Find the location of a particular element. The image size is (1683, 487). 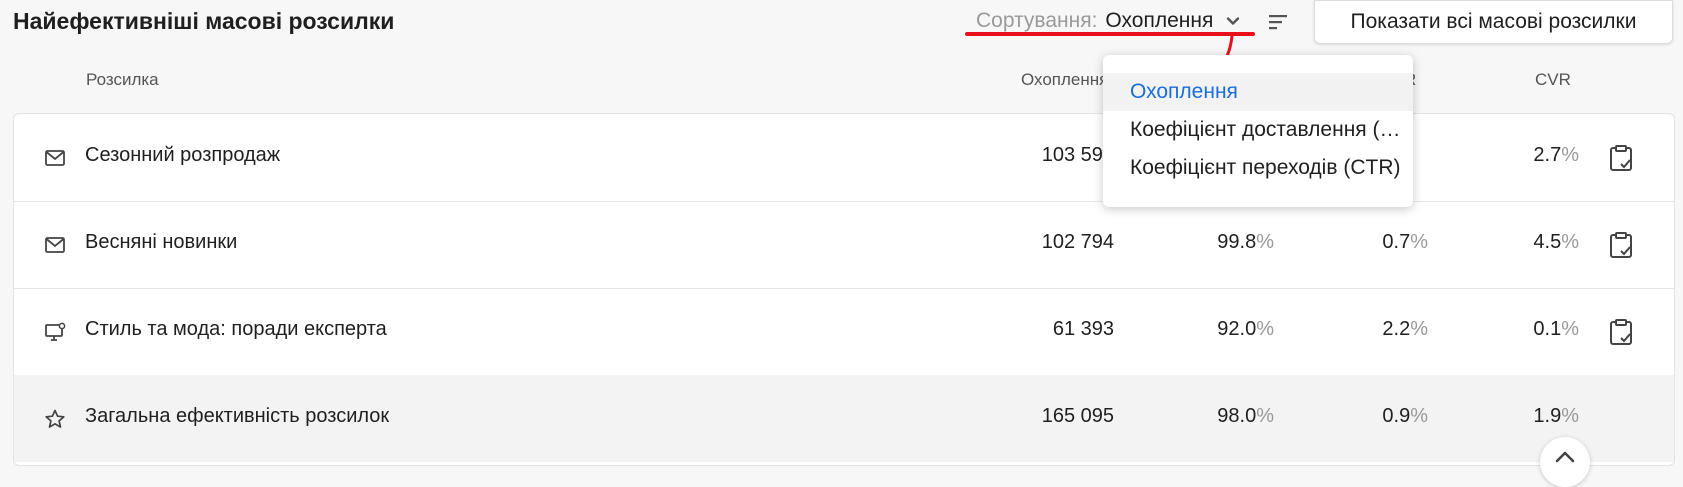

show-all-button: Показати всі масові розсилки is located at coordinates (1493, 22).